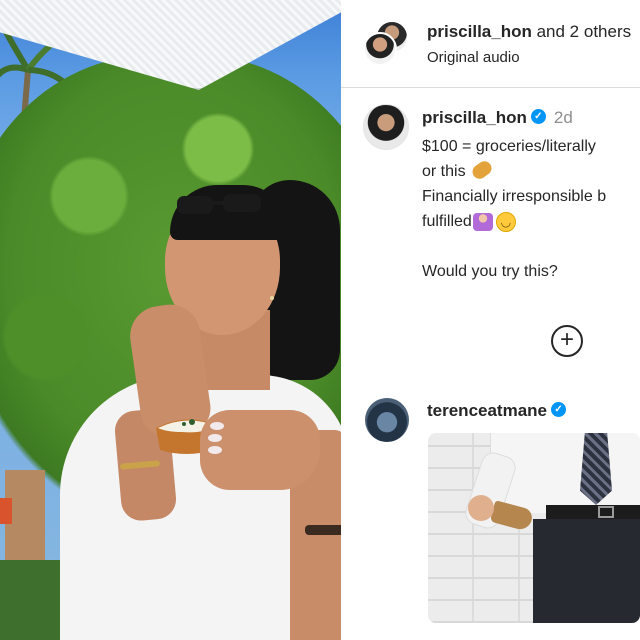 The width and height of the screenshot is (640, 640). What do you see at coordinates (563, 117) in the screenshot?
I see `caption-timestamp: 2d` at bounding box center [563, 117].